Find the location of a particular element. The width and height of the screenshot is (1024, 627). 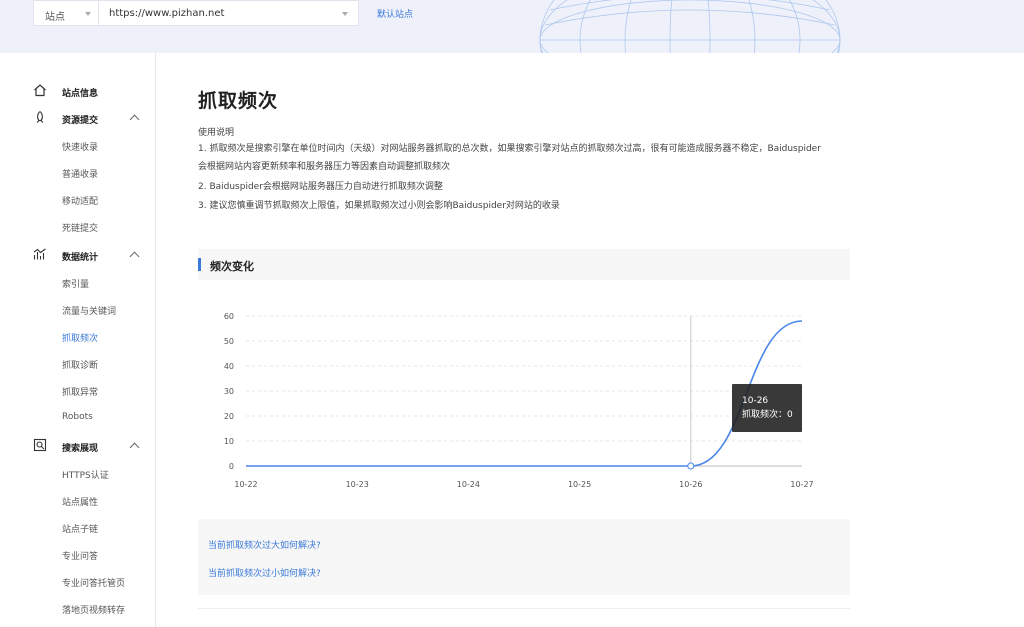

sidebar-item-normal-index: 普通收录 is located at coordinates (77, 174).